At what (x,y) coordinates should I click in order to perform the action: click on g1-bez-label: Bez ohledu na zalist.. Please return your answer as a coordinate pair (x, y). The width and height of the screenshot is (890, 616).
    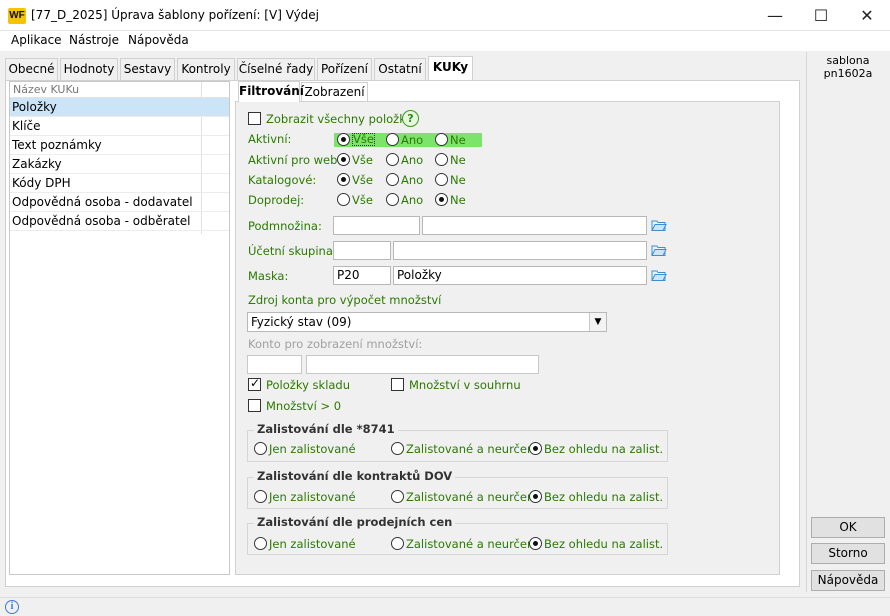
    Looking at the image, I should click on (604, 449).